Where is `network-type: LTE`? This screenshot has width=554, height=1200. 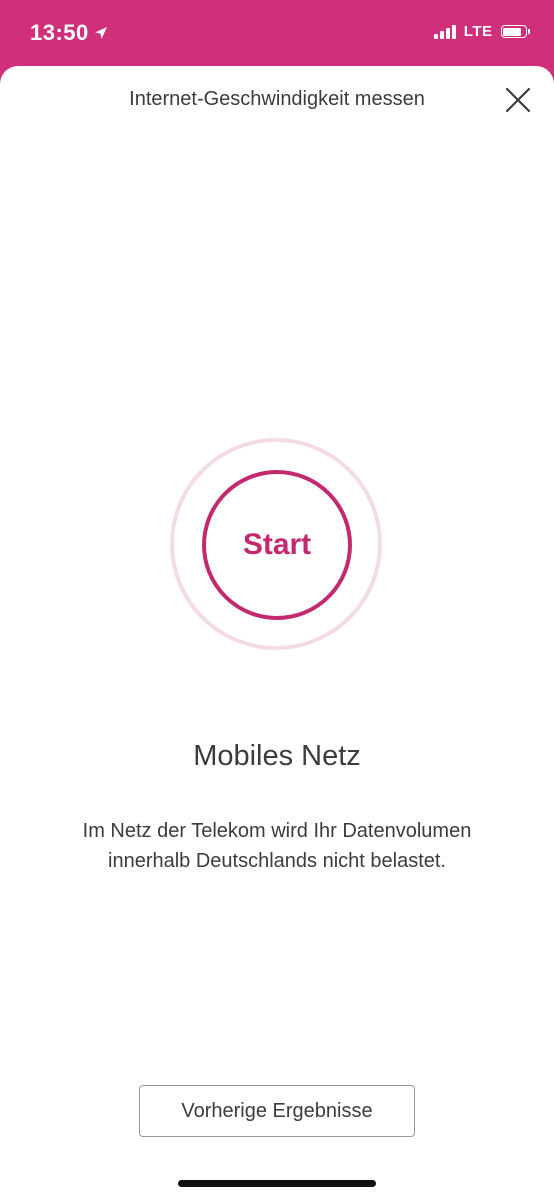 network-type: LTE is located at coordinates (478, 31).